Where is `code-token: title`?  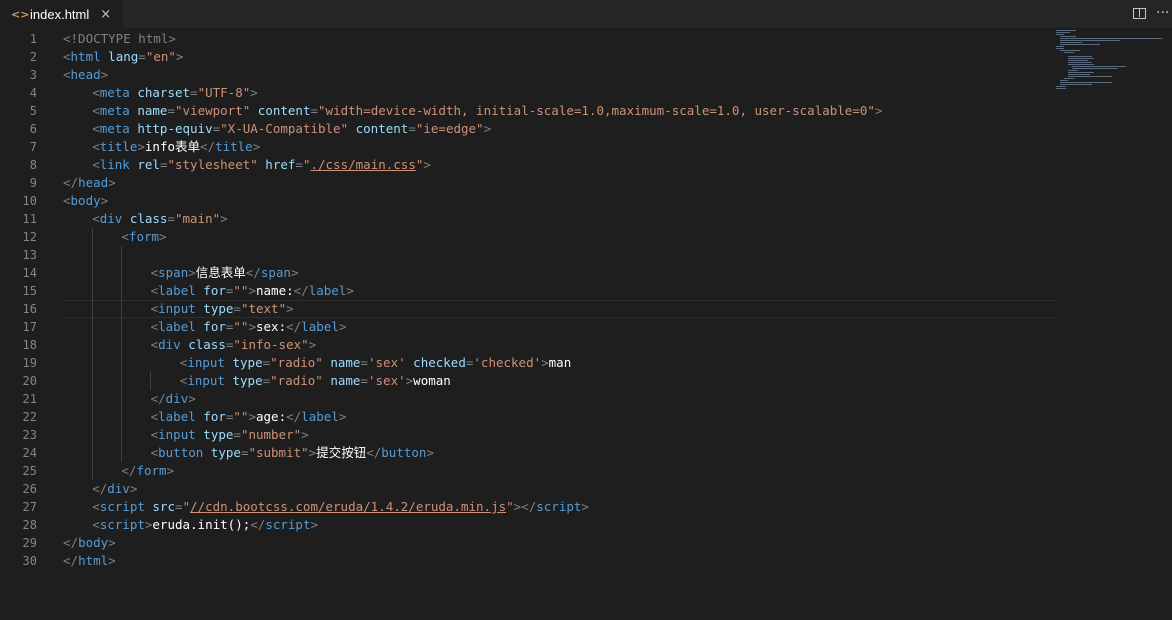
code-token: title is located at coordinates (234, 146).